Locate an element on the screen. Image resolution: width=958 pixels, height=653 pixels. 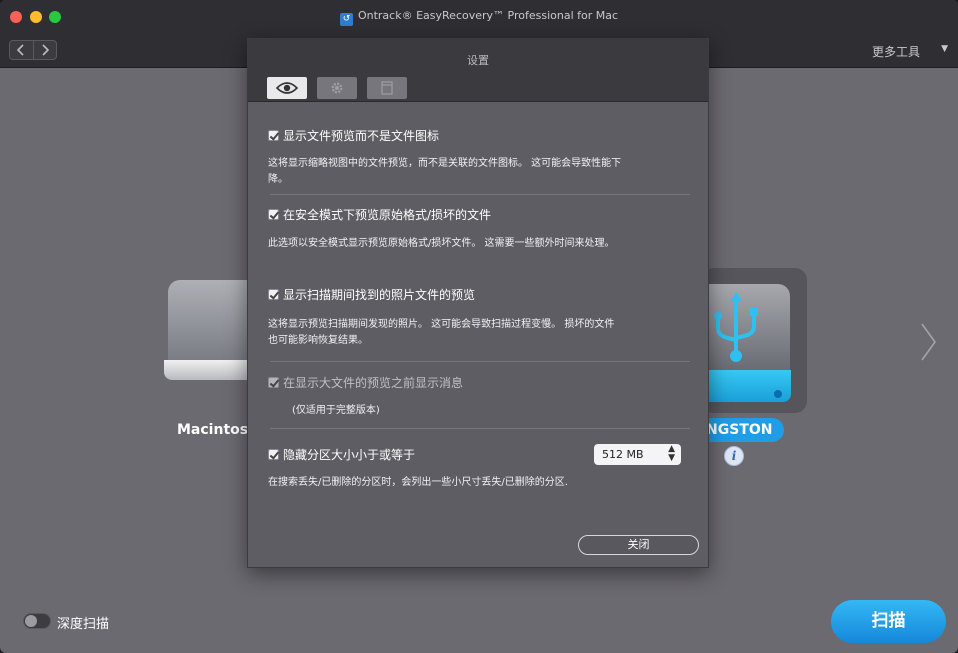
eye-icon is located at coordinates (287, 88).